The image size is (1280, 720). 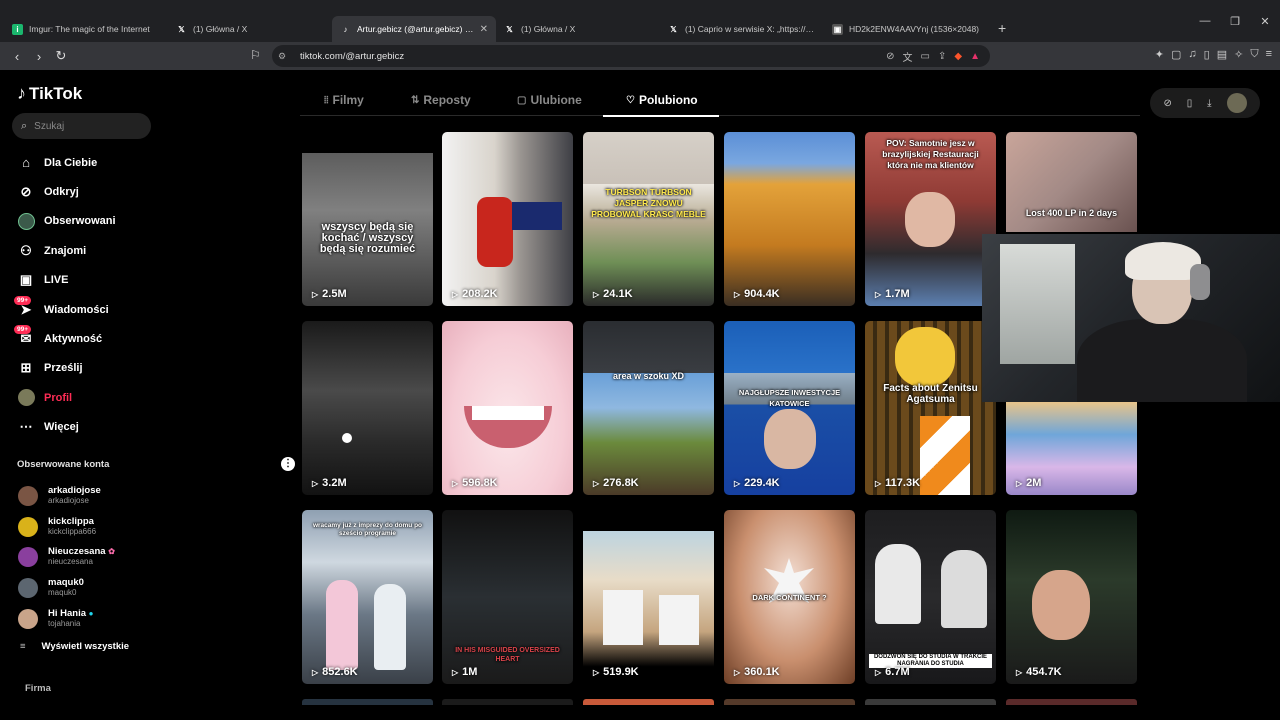 What do you see at coordinates (662, 100) in the screenshot?
I see `tab-liked: ♡ Polubiono` at bounding box center [662, 100].